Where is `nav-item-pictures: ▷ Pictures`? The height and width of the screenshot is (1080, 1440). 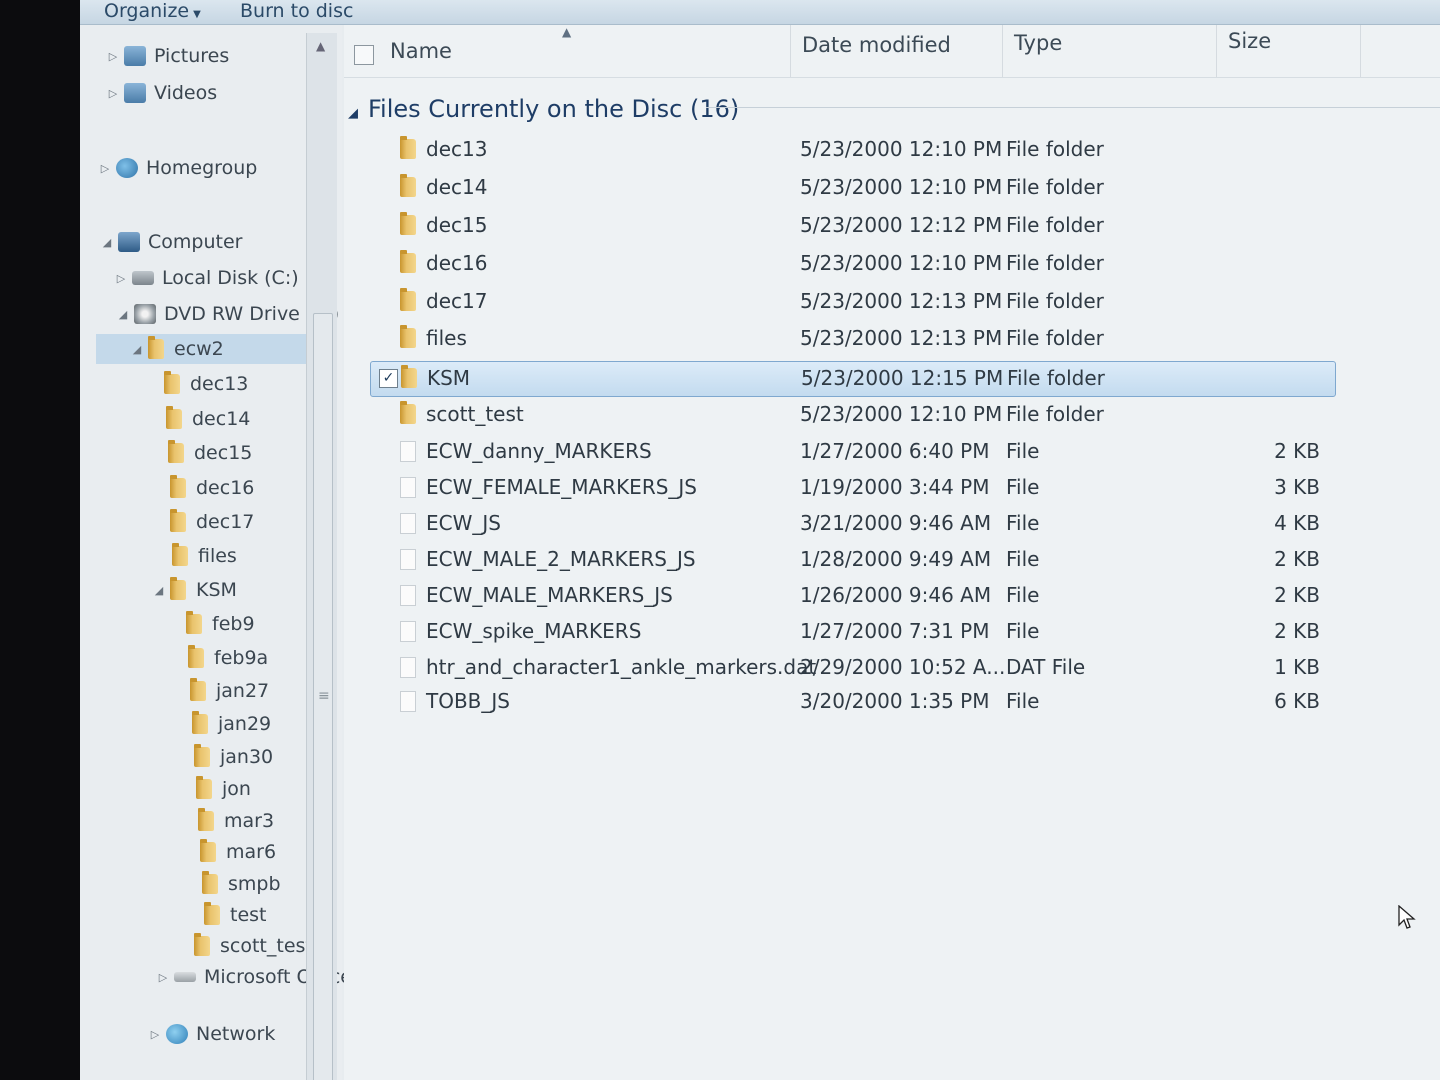
nav-item-pictures: ▷ Pictures is located at coordinates (167, 56).